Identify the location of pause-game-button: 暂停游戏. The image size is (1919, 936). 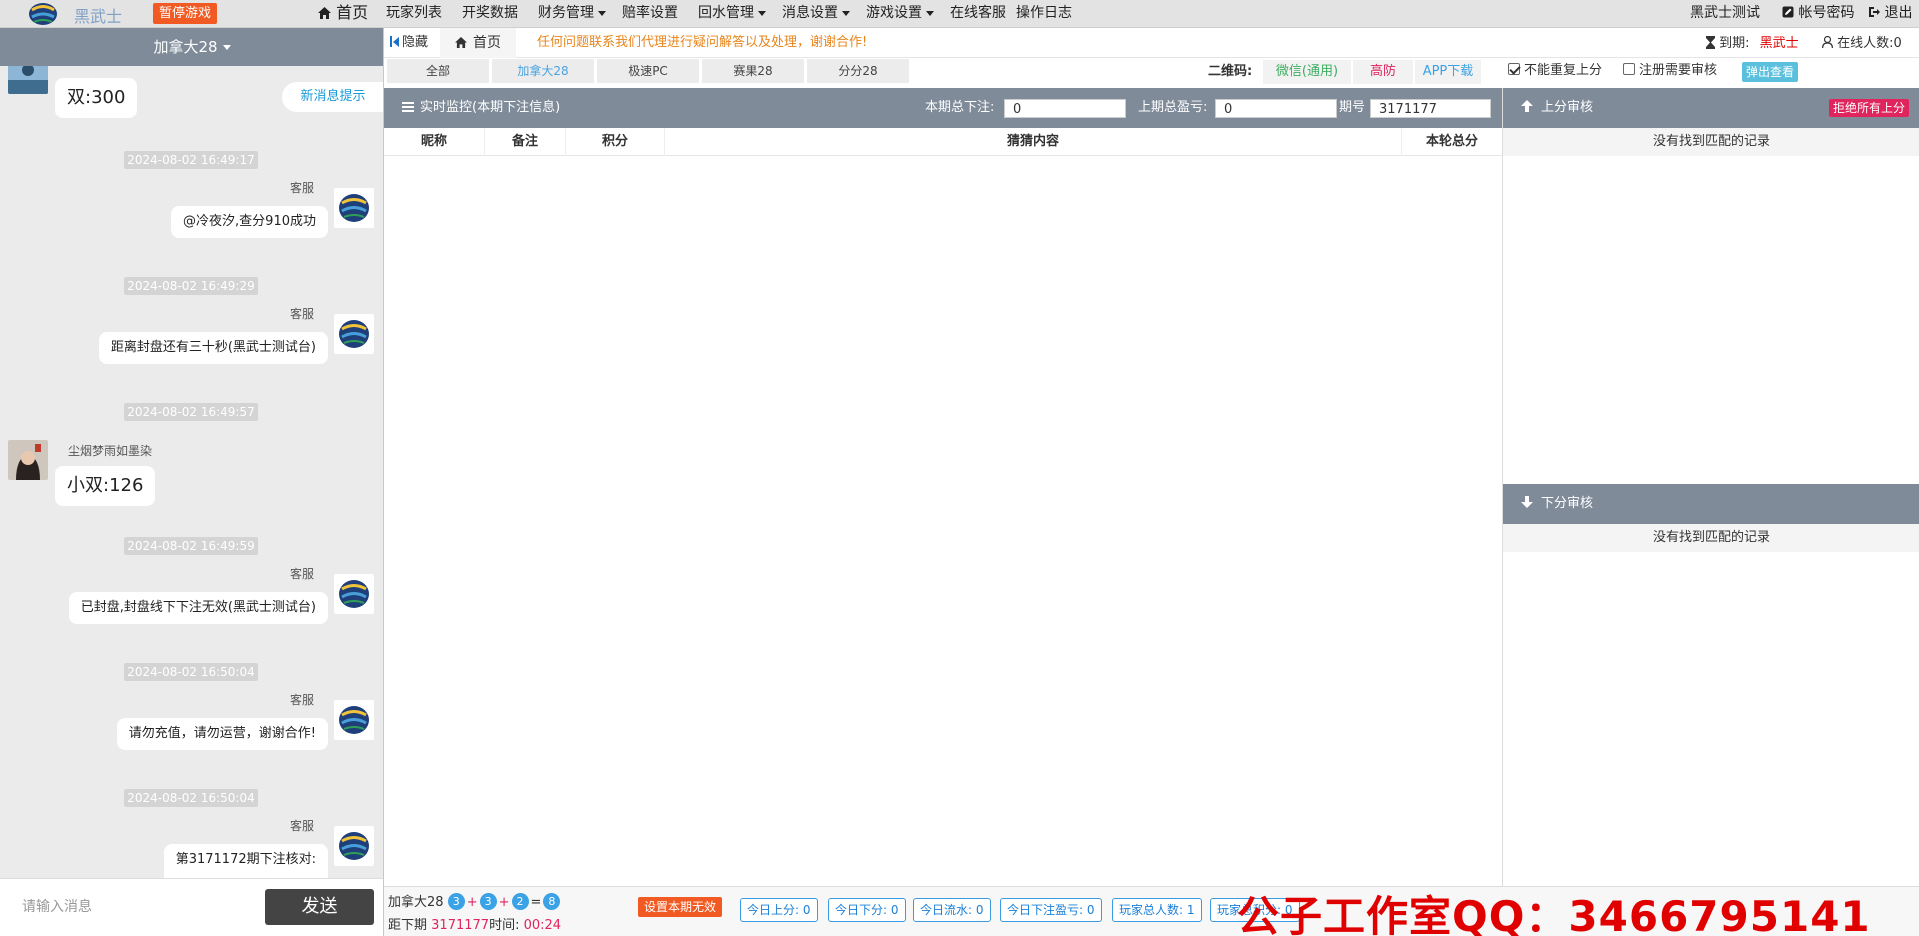
(185, 13).